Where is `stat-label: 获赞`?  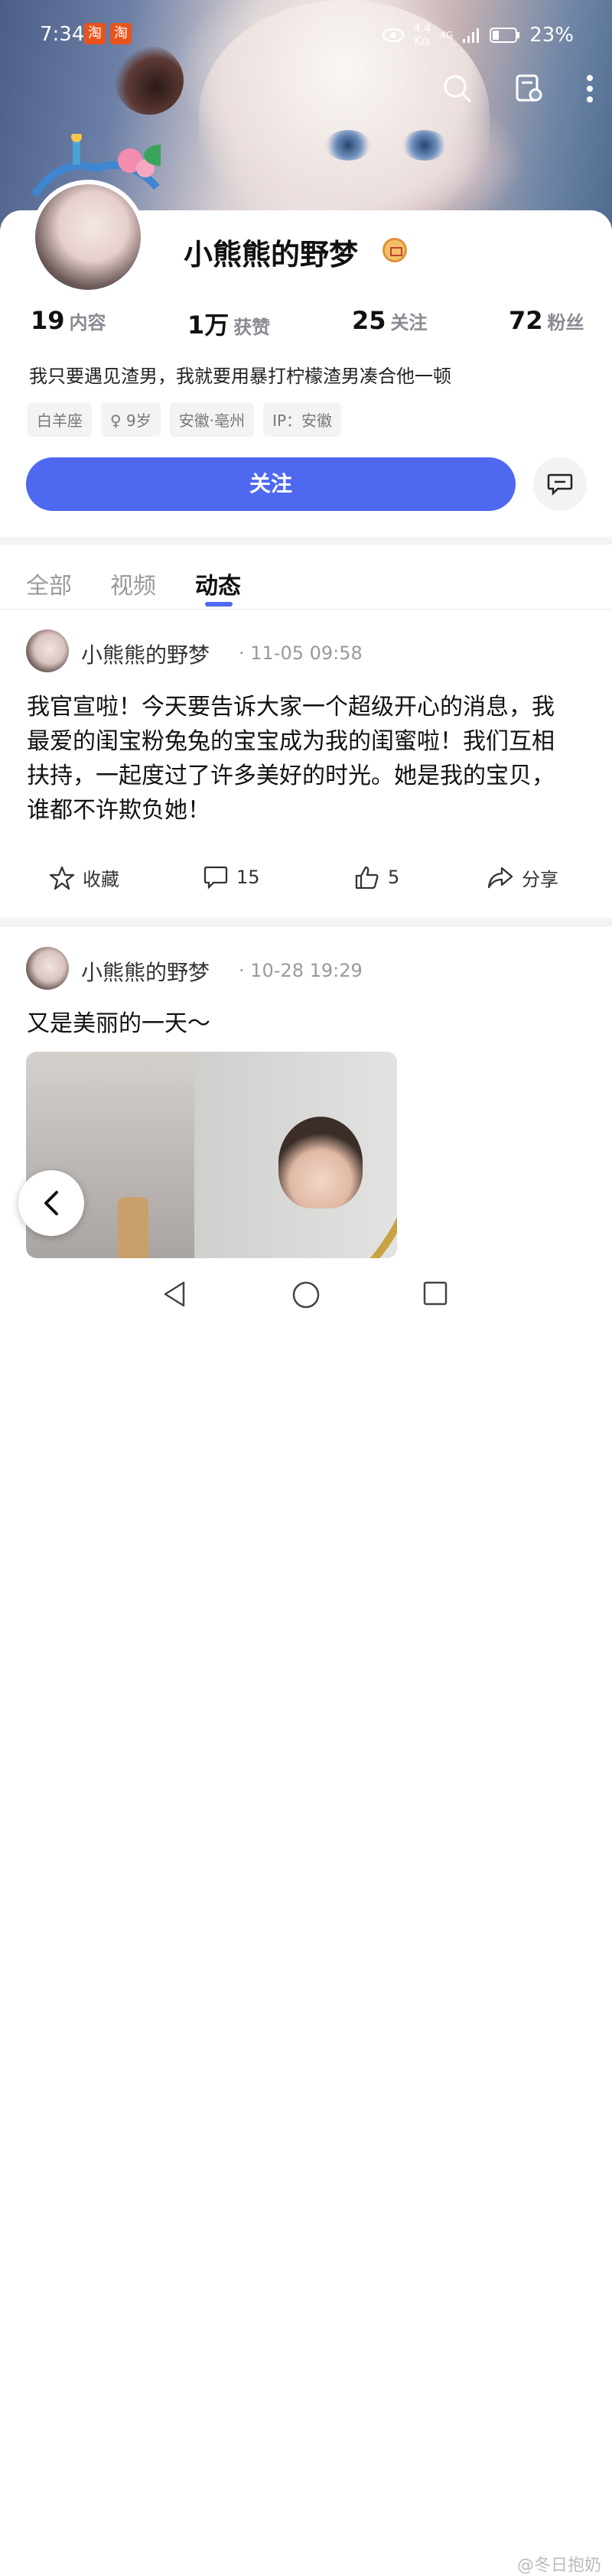 stat-label: 获赞 is located at coordinates (252, 327).